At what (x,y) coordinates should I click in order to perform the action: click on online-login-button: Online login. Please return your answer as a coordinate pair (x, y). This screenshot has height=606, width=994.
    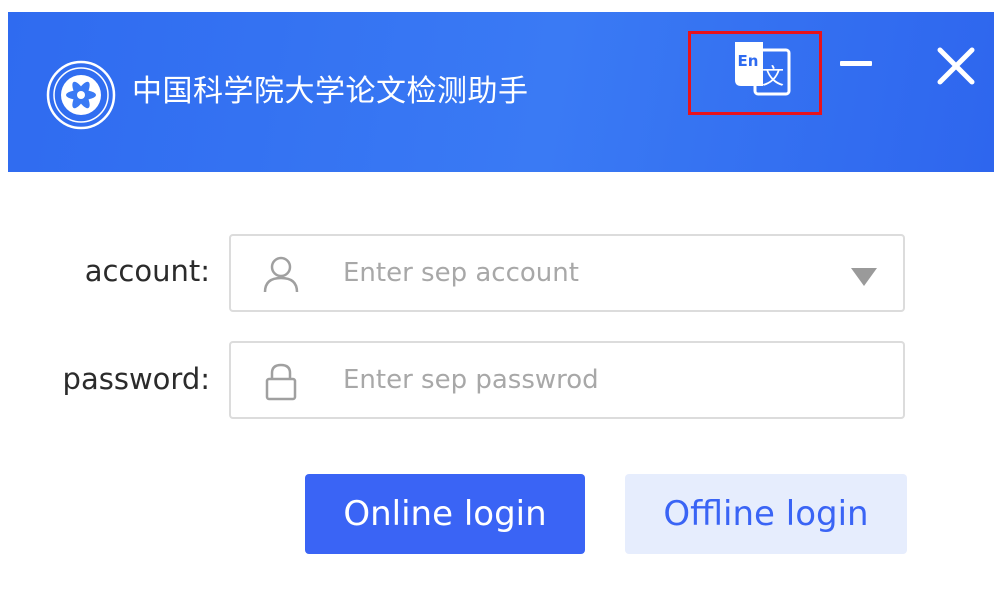
    Looking at the image, I should click on (445, 514).